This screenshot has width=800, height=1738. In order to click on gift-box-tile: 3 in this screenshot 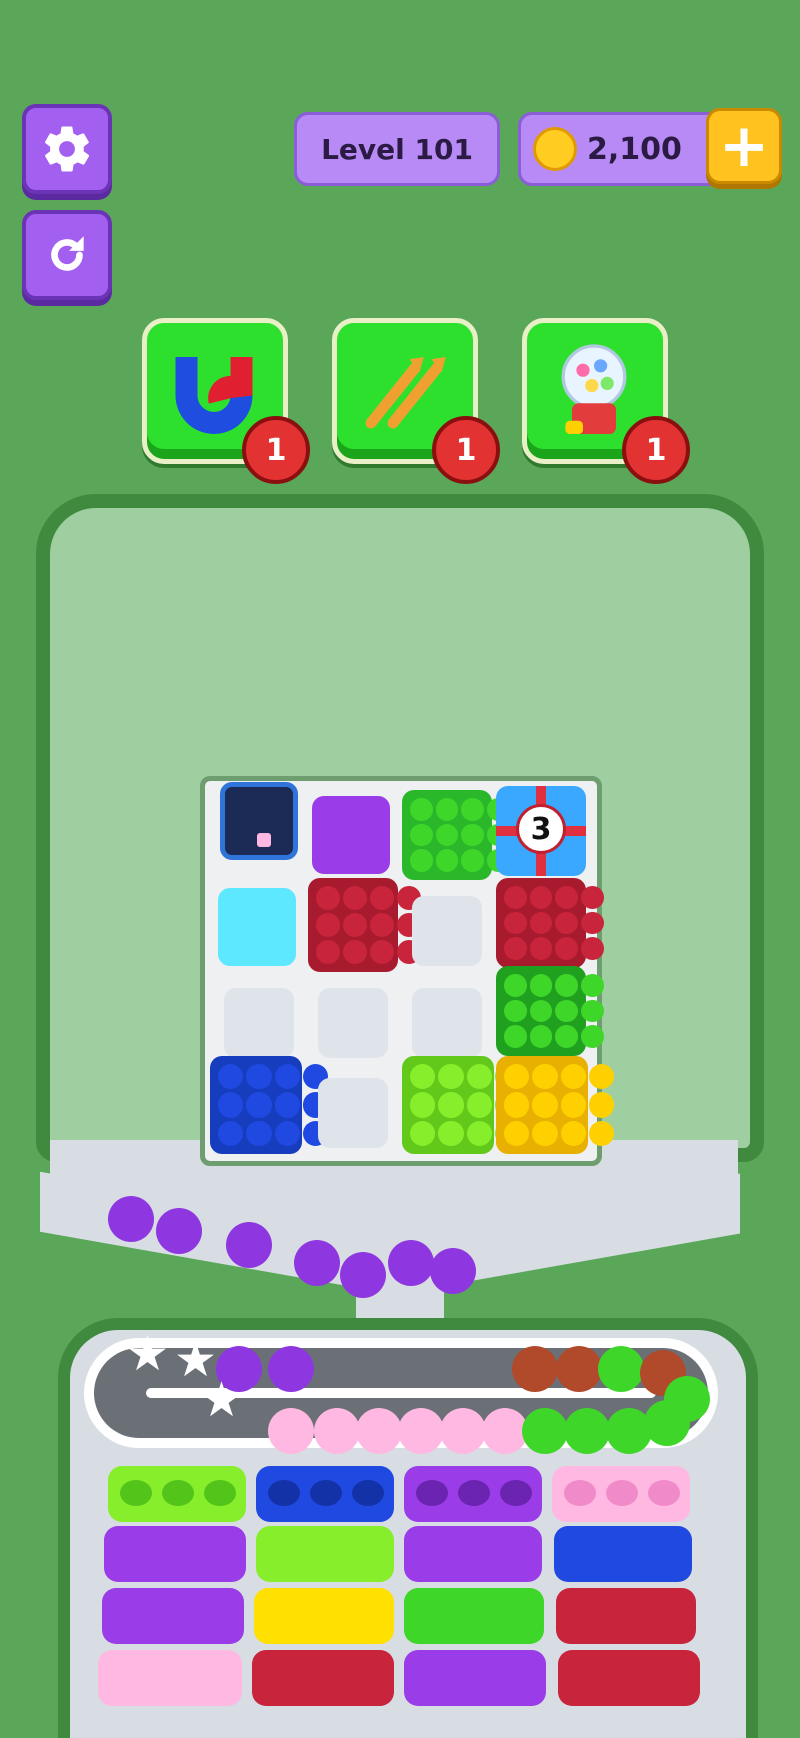, I will do `click(541, 831)`.